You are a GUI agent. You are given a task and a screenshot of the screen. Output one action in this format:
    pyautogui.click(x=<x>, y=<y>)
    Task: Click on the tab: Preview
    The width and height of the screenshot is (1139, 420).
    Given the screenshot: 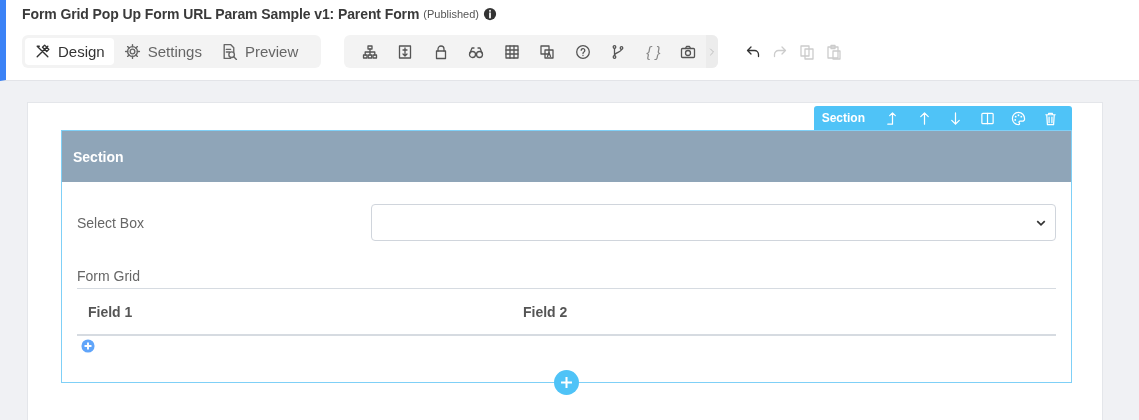 What is the action you would take?
    pyautogui.click(x=259, y=51)
    